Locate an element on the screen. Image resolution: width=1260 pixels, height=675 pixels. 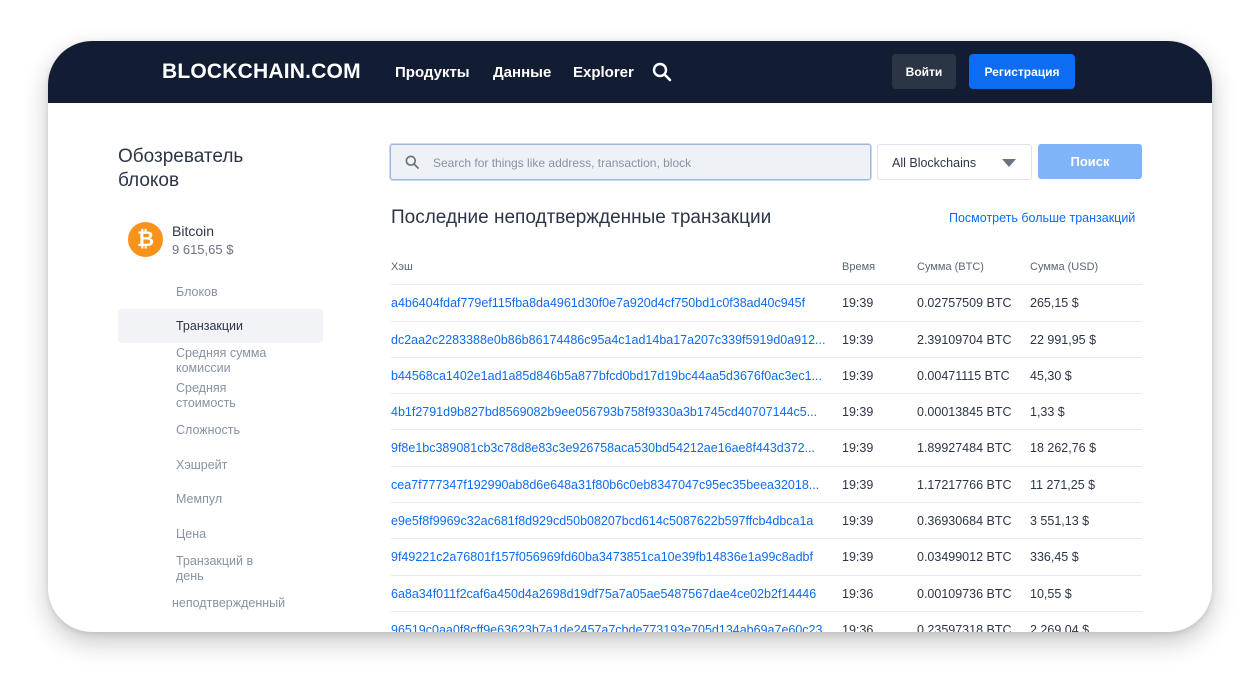
sidebar-item-avg-fee: Средняя сумма комиссии is located at coordinates (231, 361).